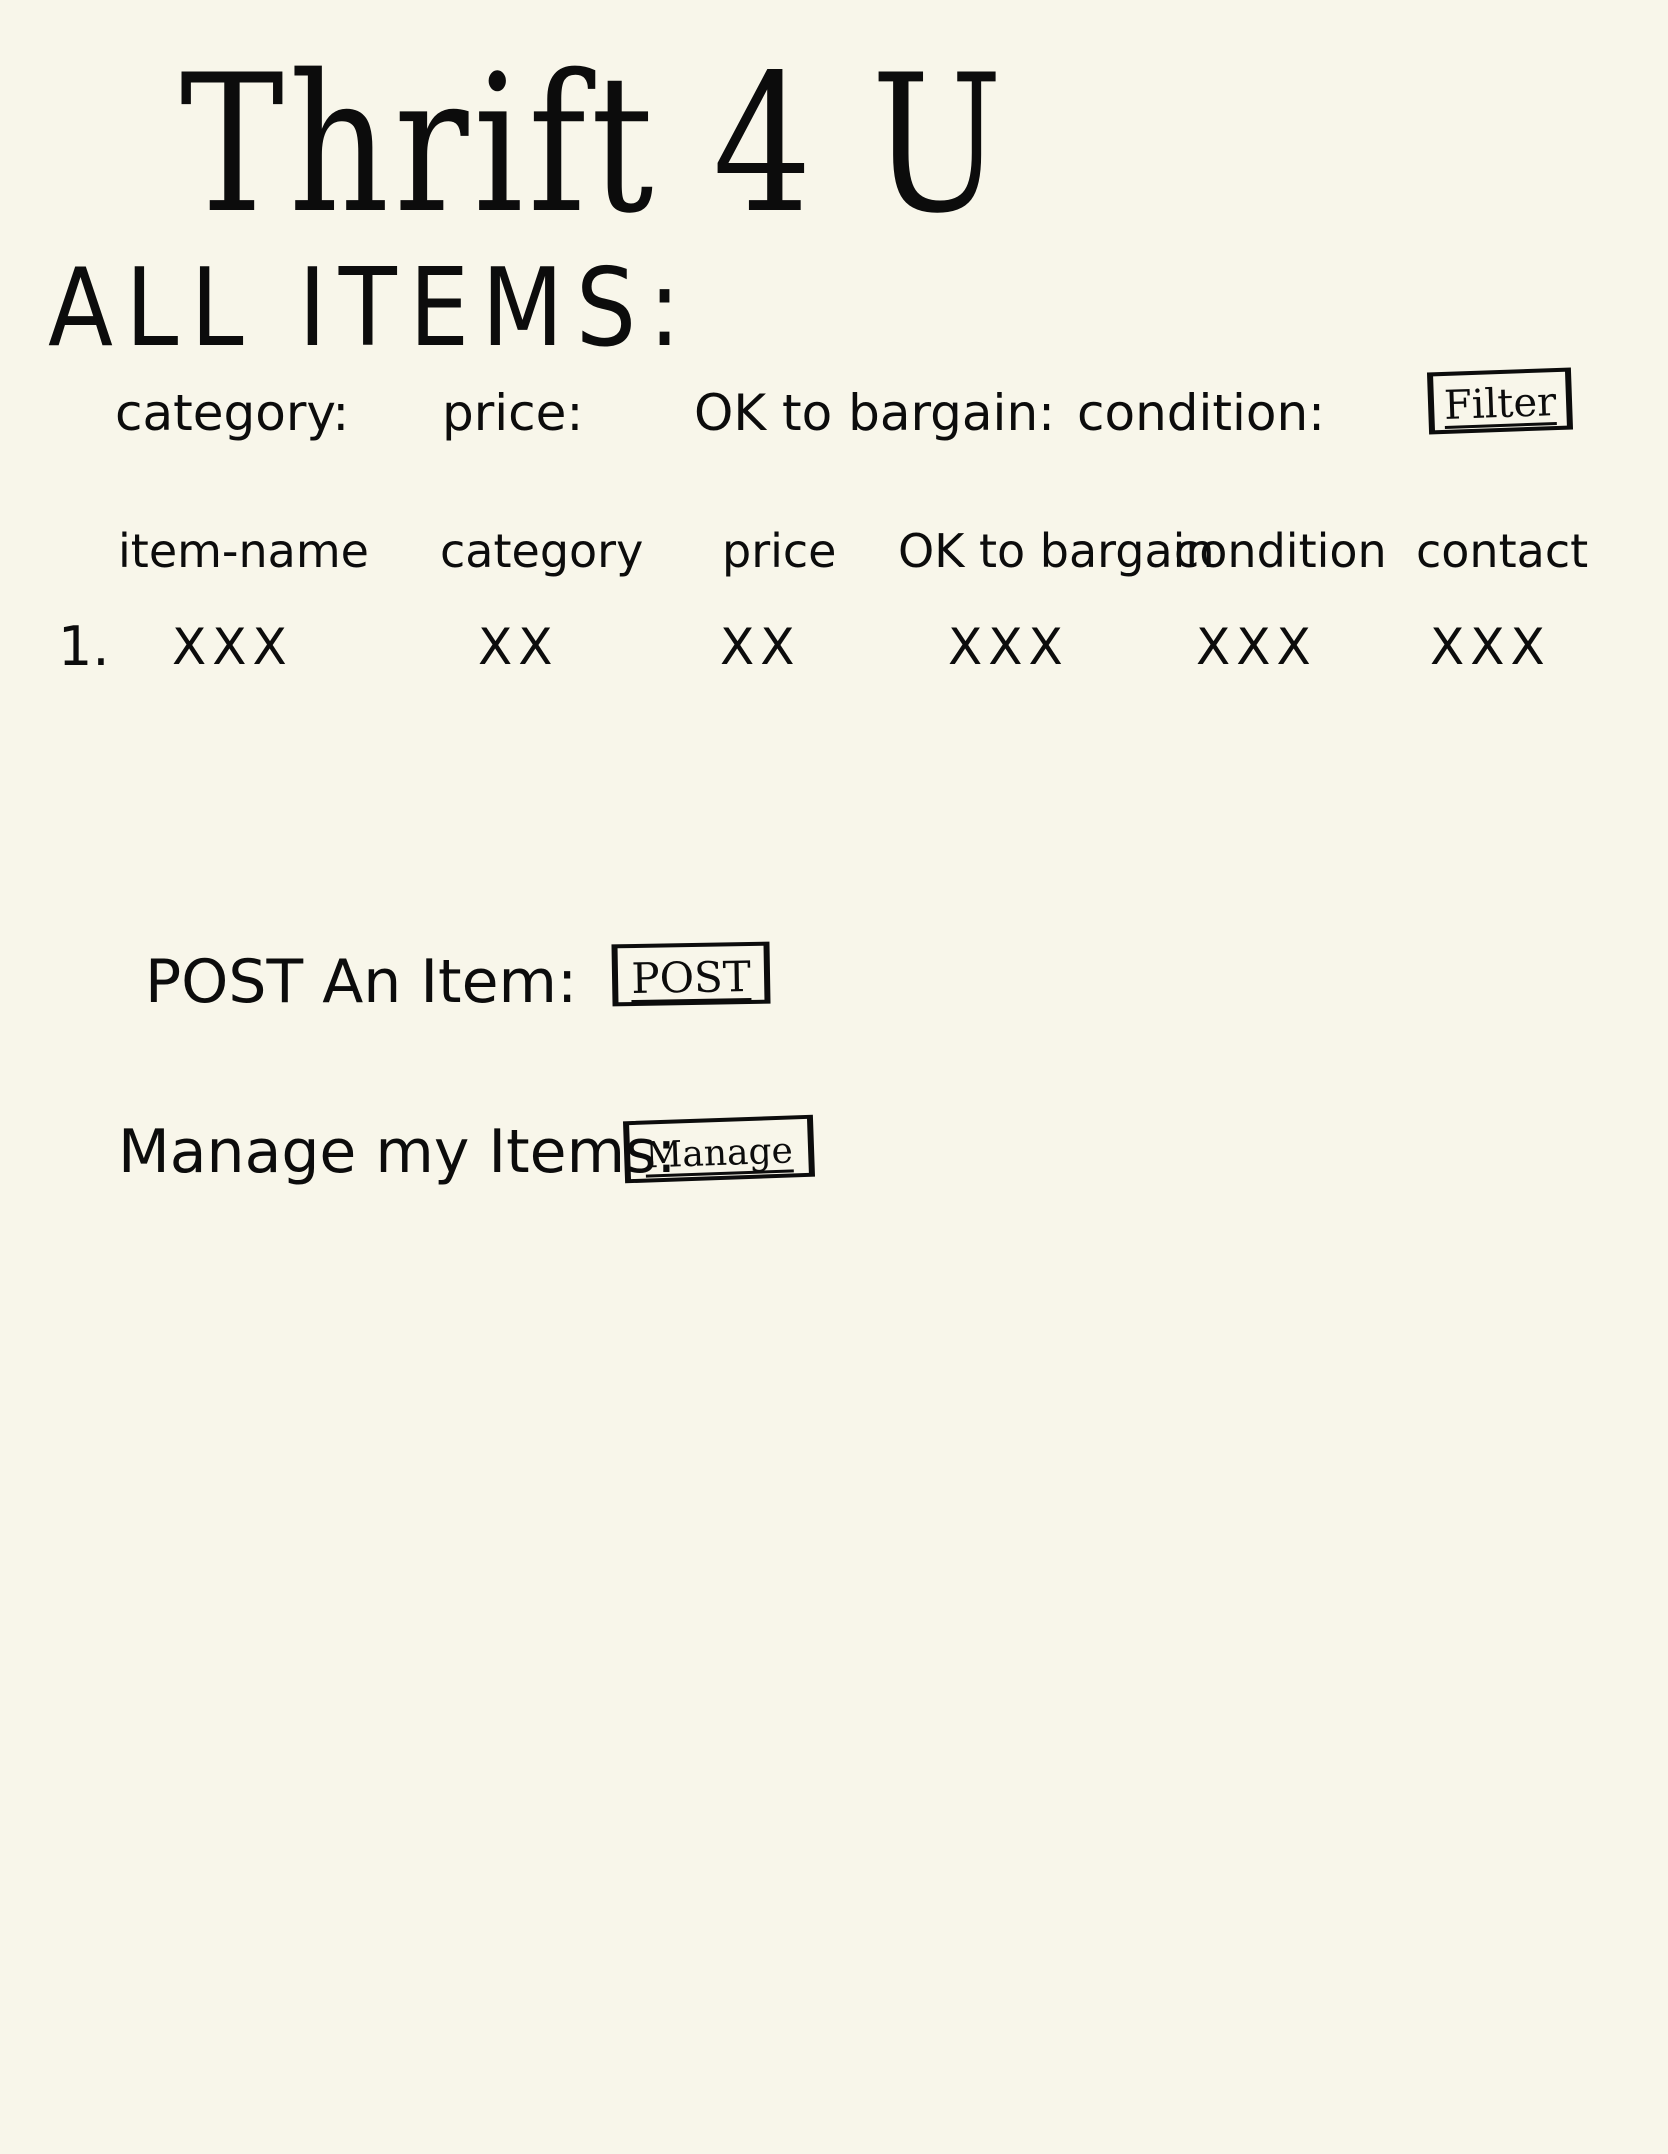 The width and height of the screenshot is (1668, 2154). Describe the element at coordinates (691, 977) in the screenshot. I see `post-button-label: POST` at that location.